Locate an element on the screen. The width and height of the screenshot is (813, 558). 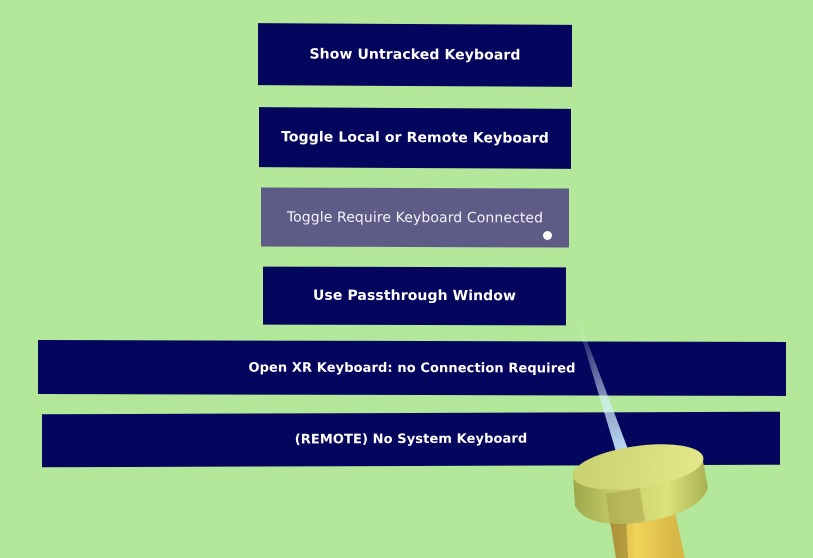
vr-controller-icon is located at coordinates (640, 501).